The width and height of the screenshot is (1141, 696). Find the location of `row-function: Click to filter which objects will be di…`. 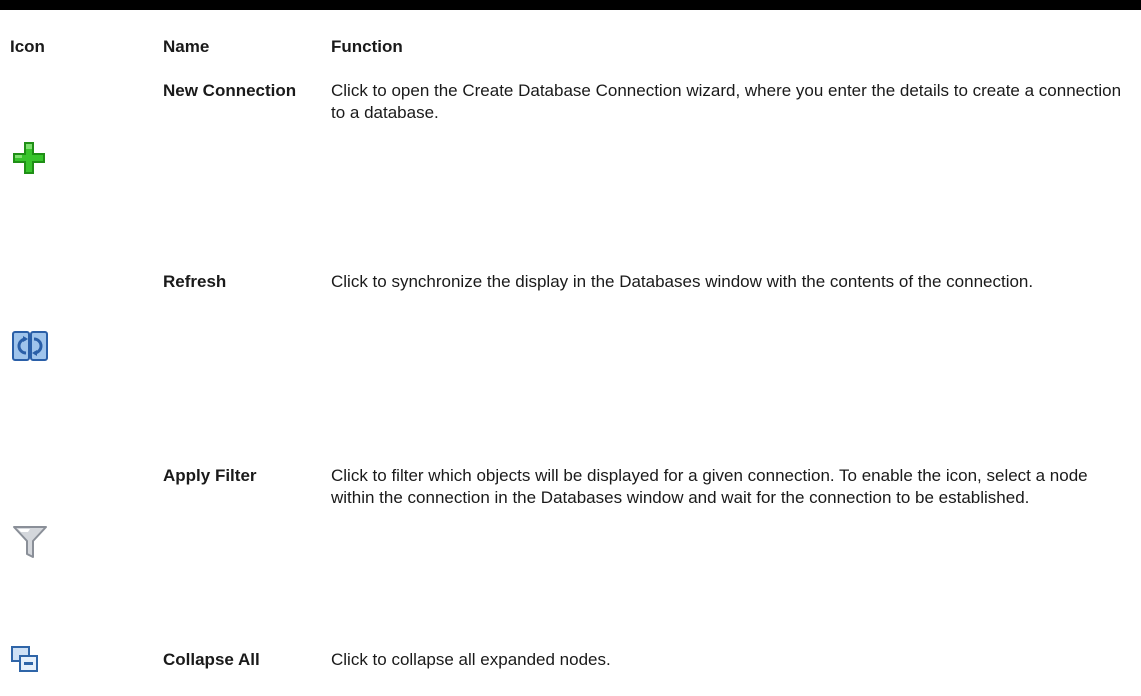

row-function: Click to filter which objects will be di… is located at coordinates (709, 486).